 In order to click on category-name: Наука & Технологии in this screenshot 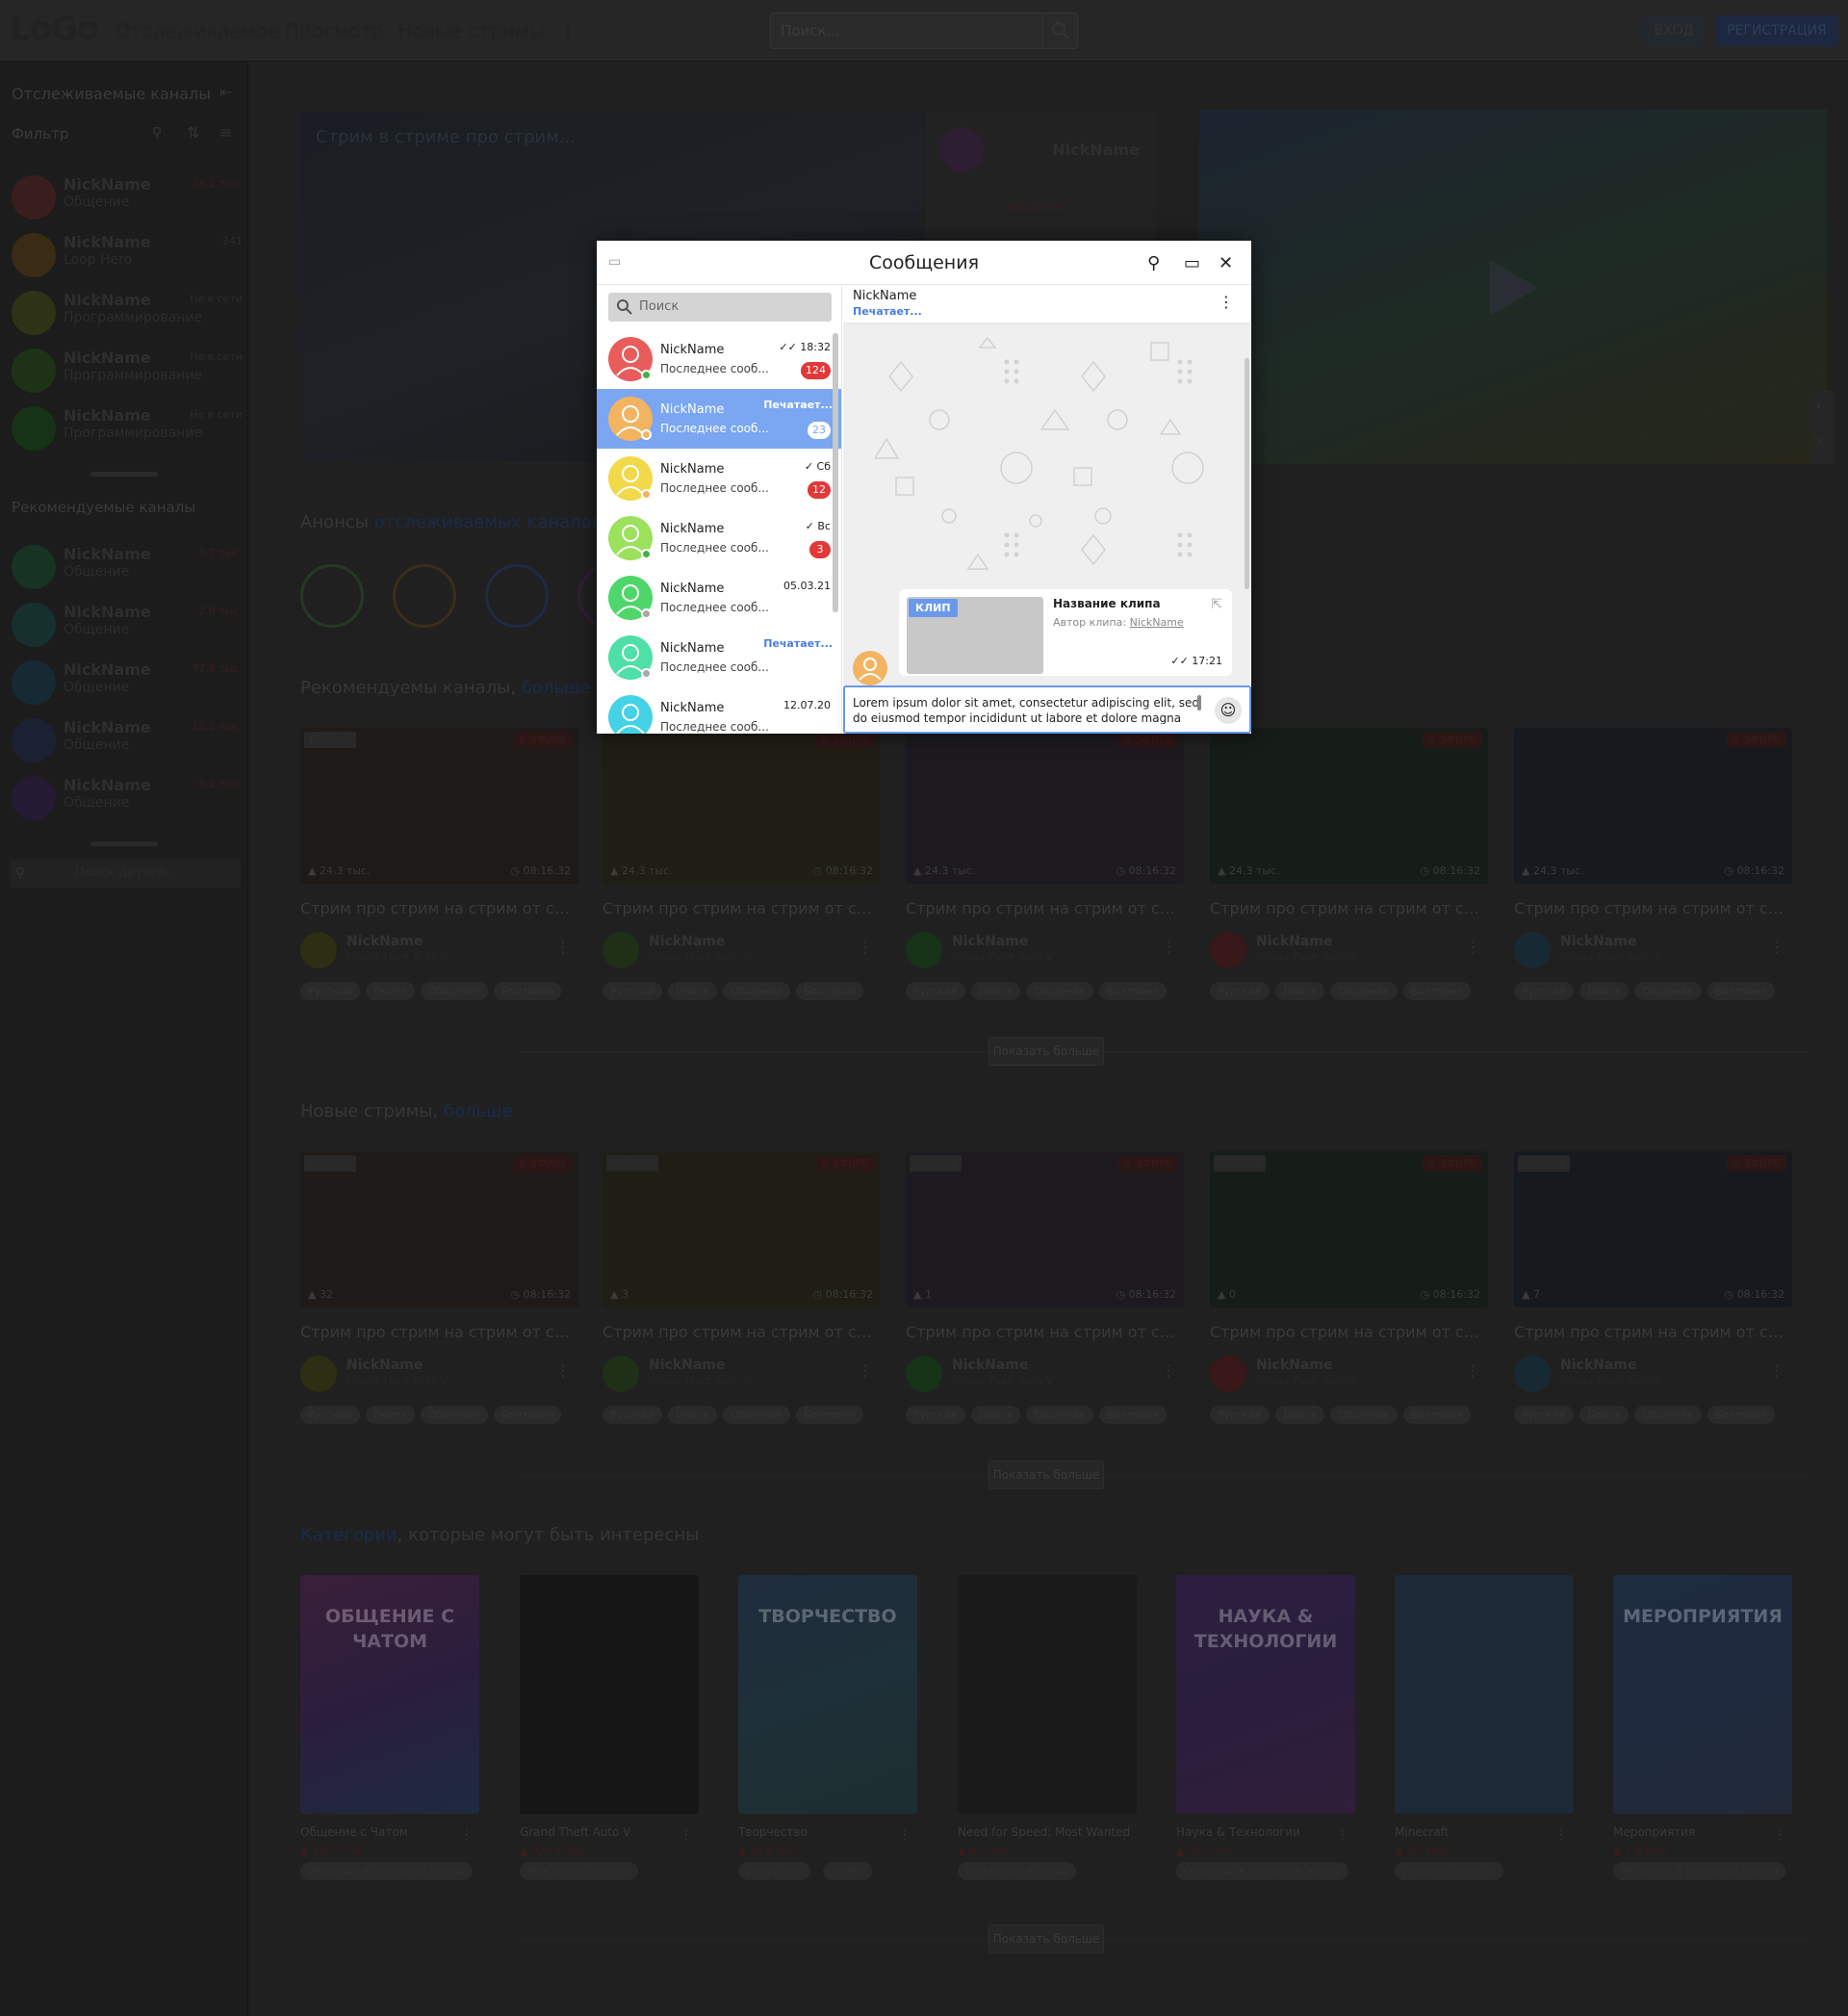, I will do `click(1238, 1832)`.